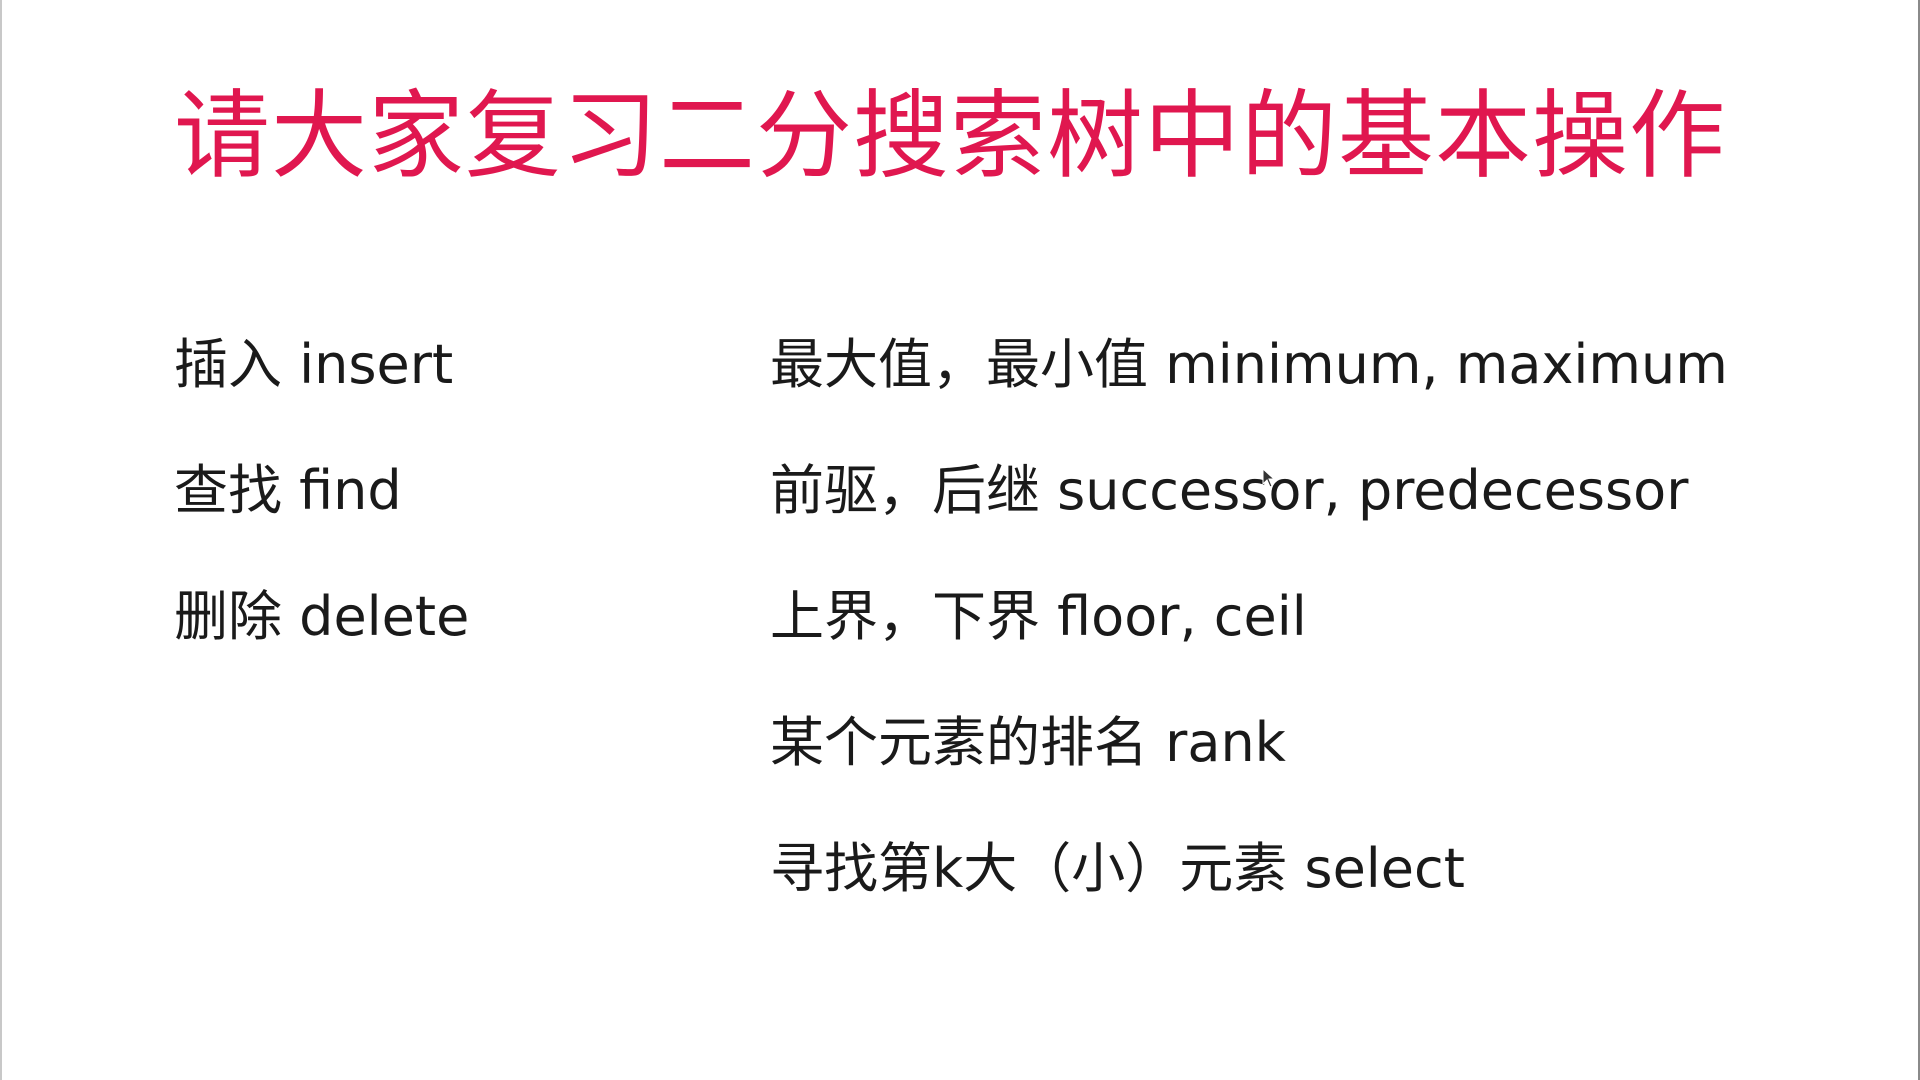  I want to click on list-item: 前驱，后继 successor, predecessor, so click(1229, 490).